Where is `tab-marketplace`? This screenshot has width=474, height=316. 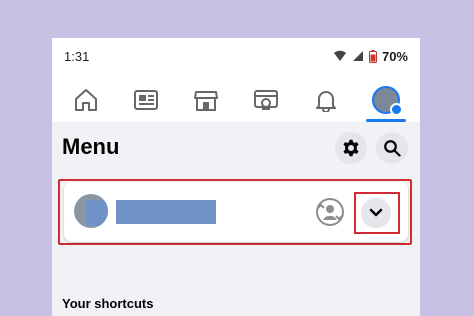 tab-marketplace is located at coordinates (206, 100).